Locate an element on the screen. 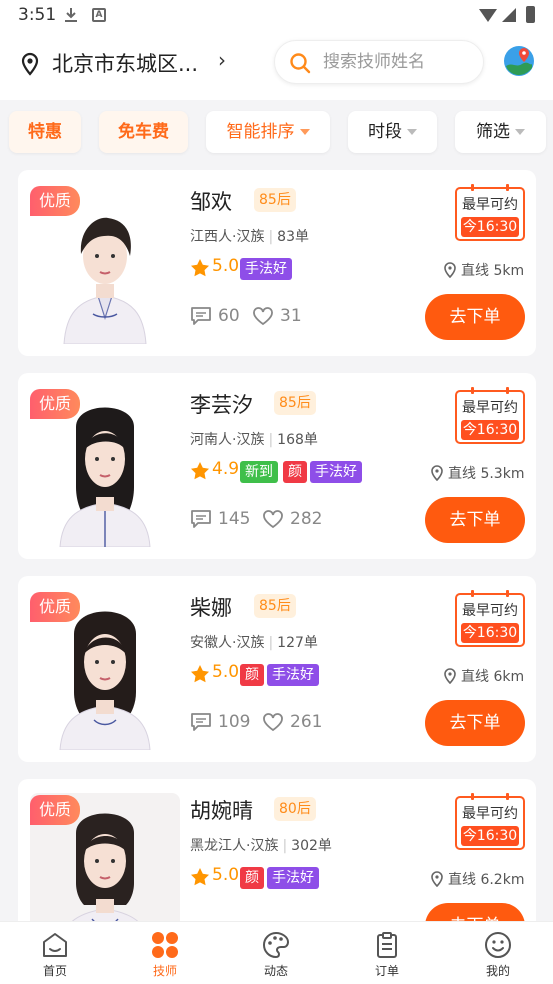  filter-free-fare: 免车费 is located at coordinates (143, 132).